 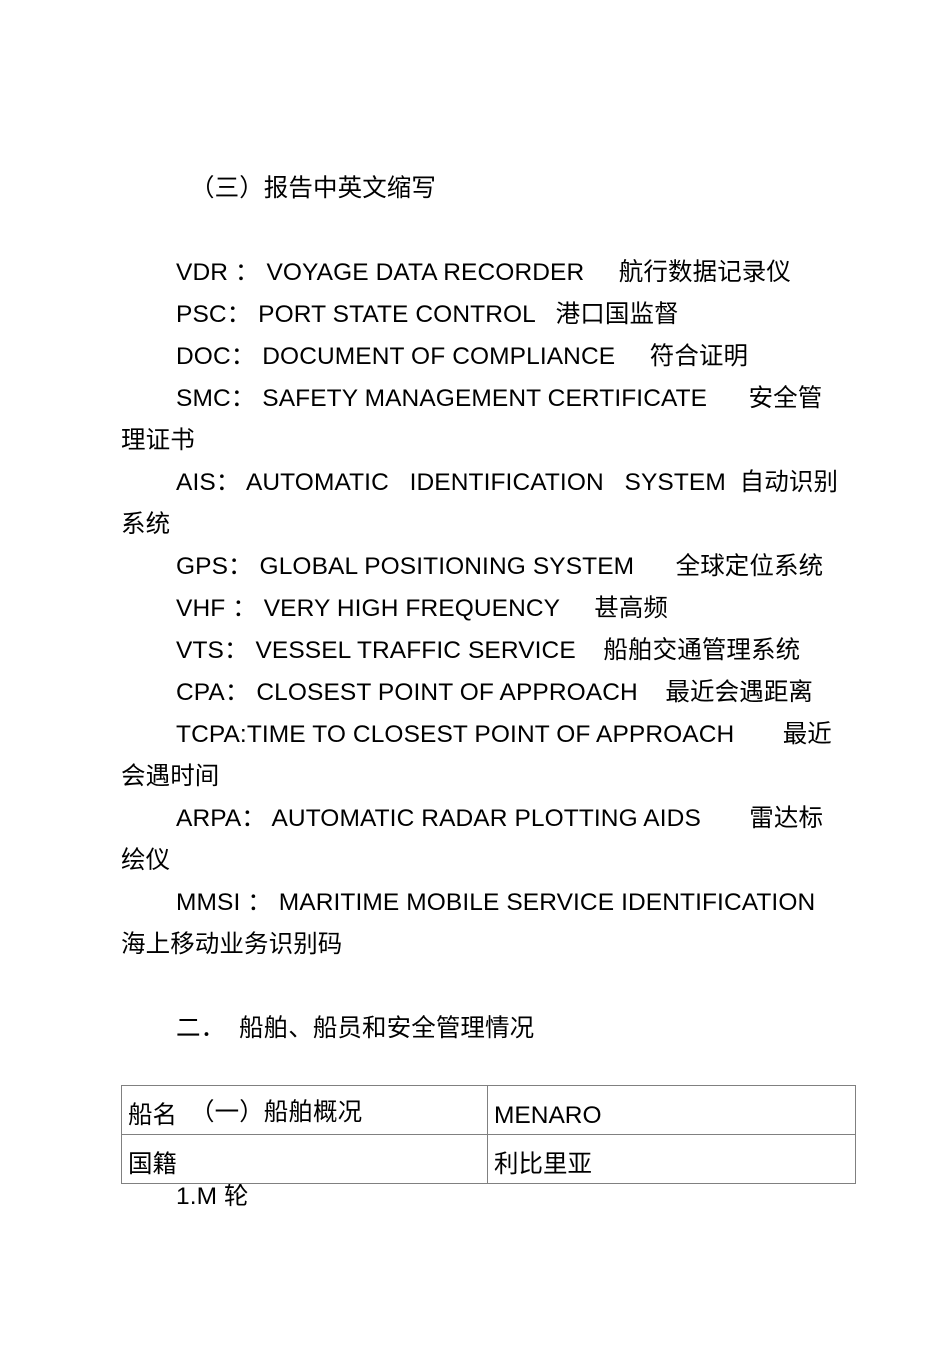 What do you see at coordinates (488, 650) in the screenshot?
I see `abbreviation-line-vts: VTS： VESSEL TRAFFIC SERVICE 船舶交通管理系统` at bounding box center [488, 650].